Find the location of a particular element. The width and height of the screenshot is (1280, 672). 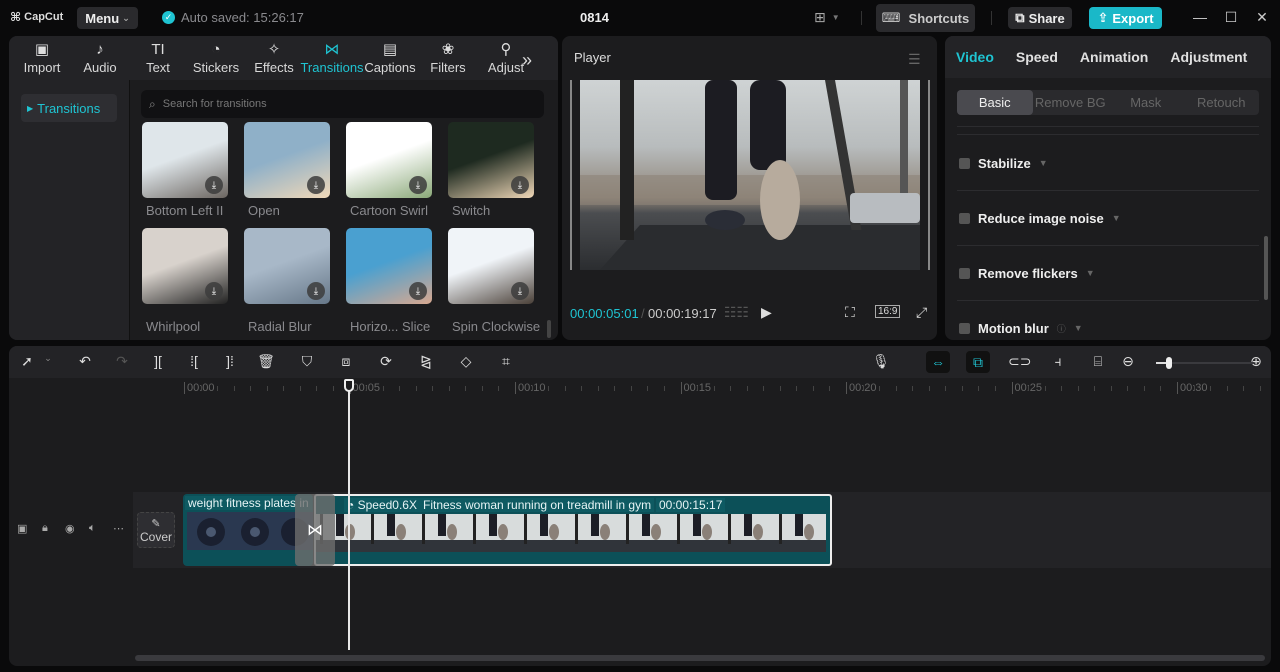

subtab-basic: Basic is located at coordinates (995, 102).